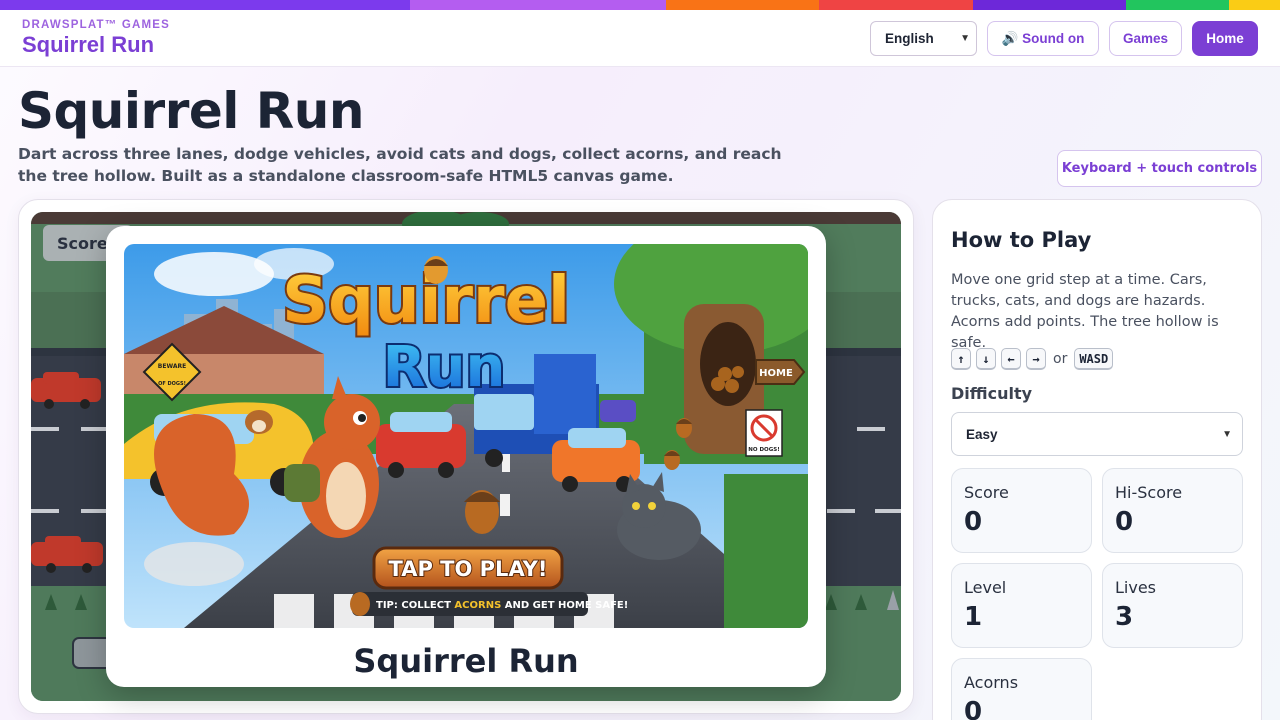 The width and height of the screenshot is (1280, 720). What do you see at coordinates (1060, 359) in the screenshot?
I see `keys-or-text: or` at bounding box center [1060, 359].